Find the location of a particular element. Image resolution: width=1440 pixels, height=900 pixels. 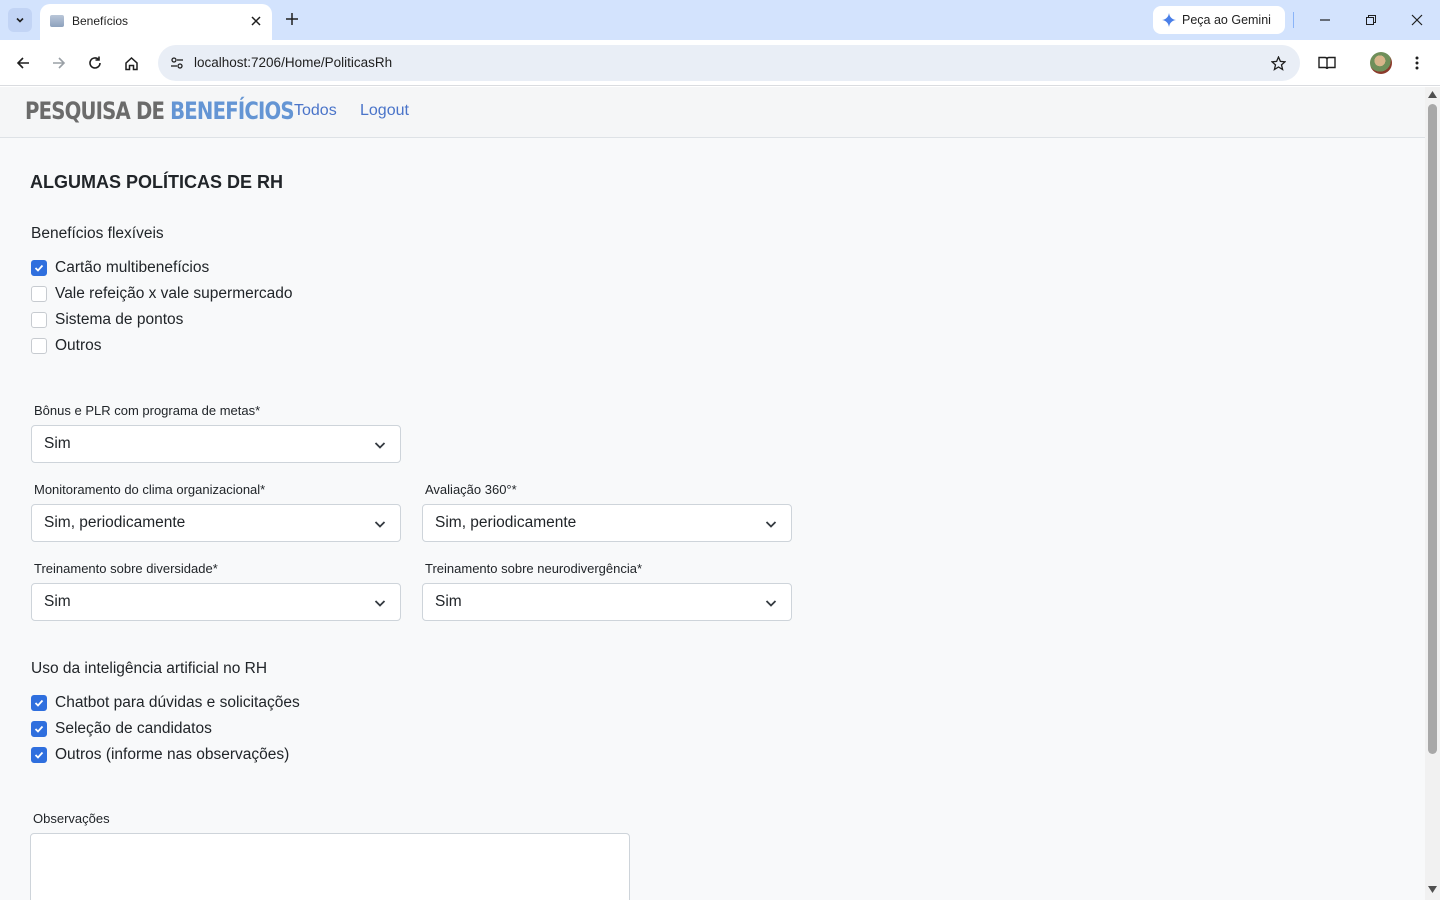

restore-button is located at coordinates (1371, 20).